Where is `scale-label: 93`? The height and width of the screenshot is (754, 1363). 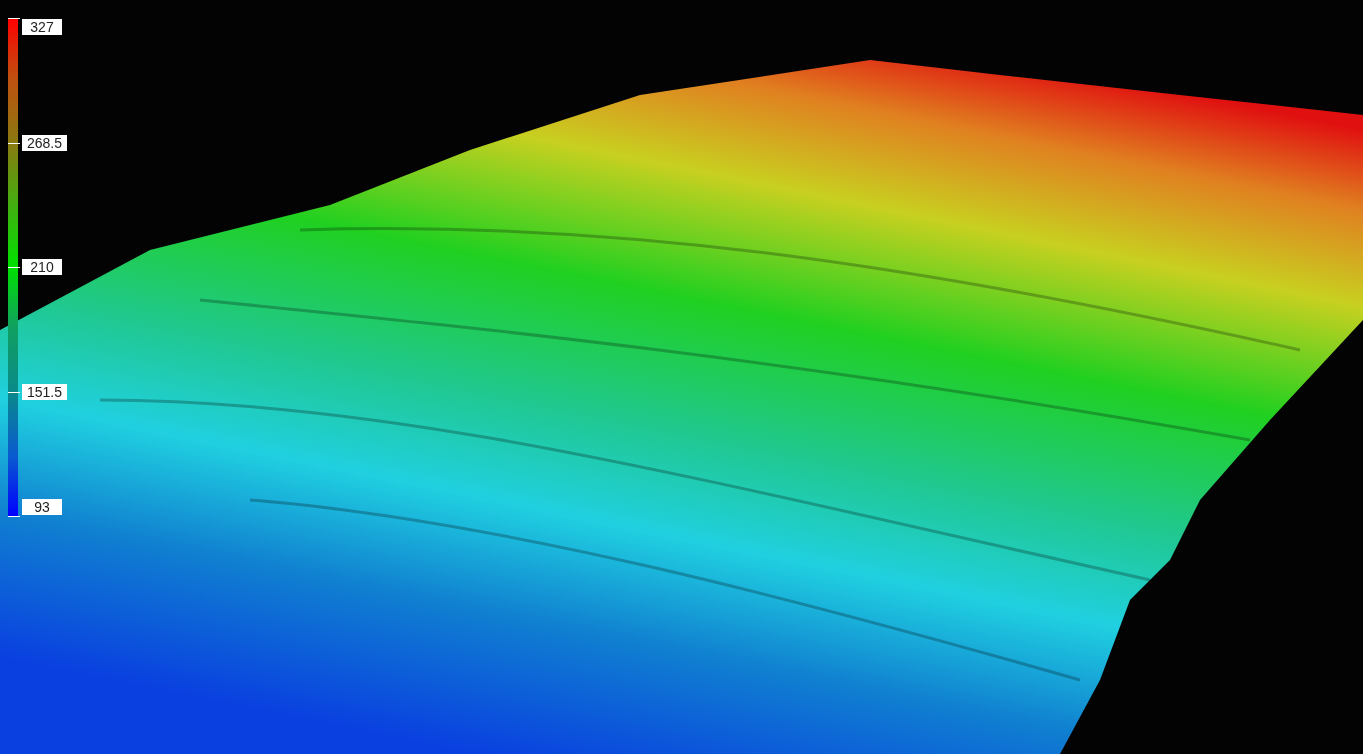 scale-label: 93 is located at coordinates (42, 507).